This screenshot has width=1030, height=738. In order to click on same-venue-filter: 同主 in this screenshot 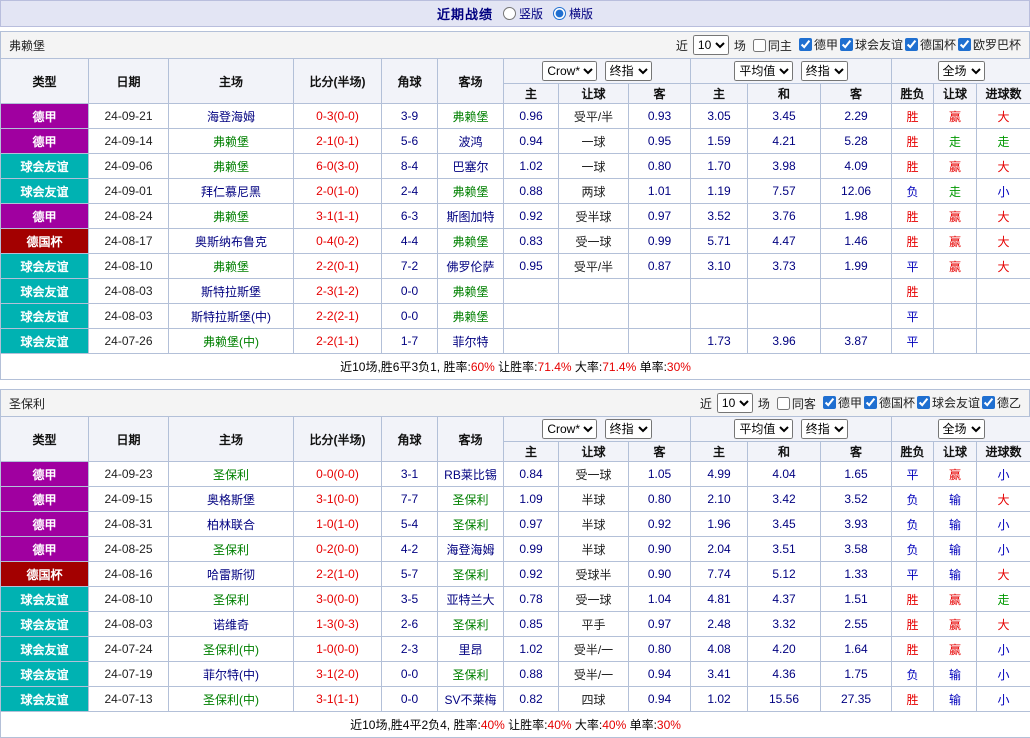, I will do `click(772, 45)`.